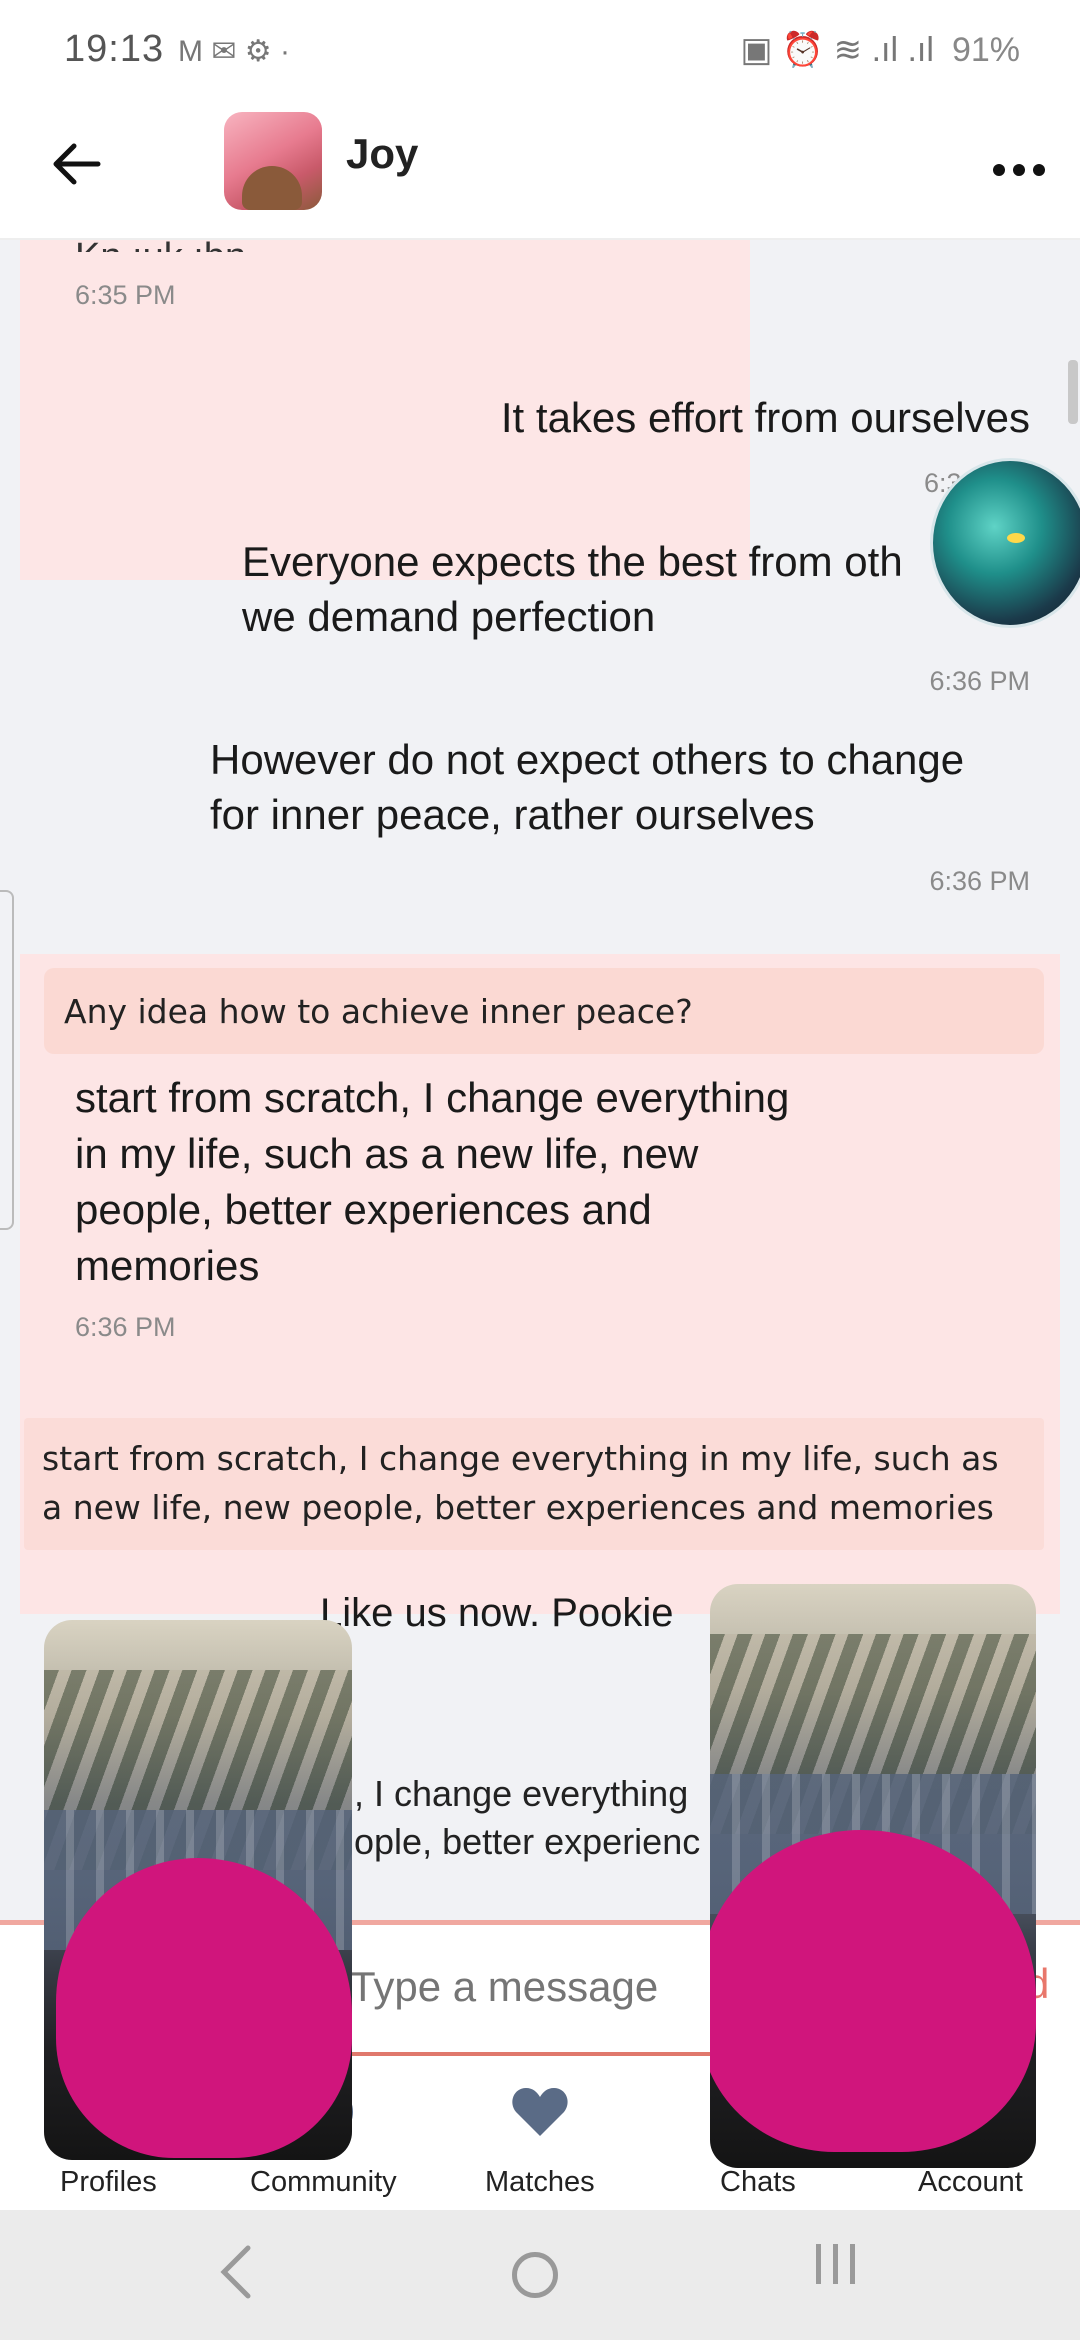  I want to click on arrow-left-icon, so click(77, 164).